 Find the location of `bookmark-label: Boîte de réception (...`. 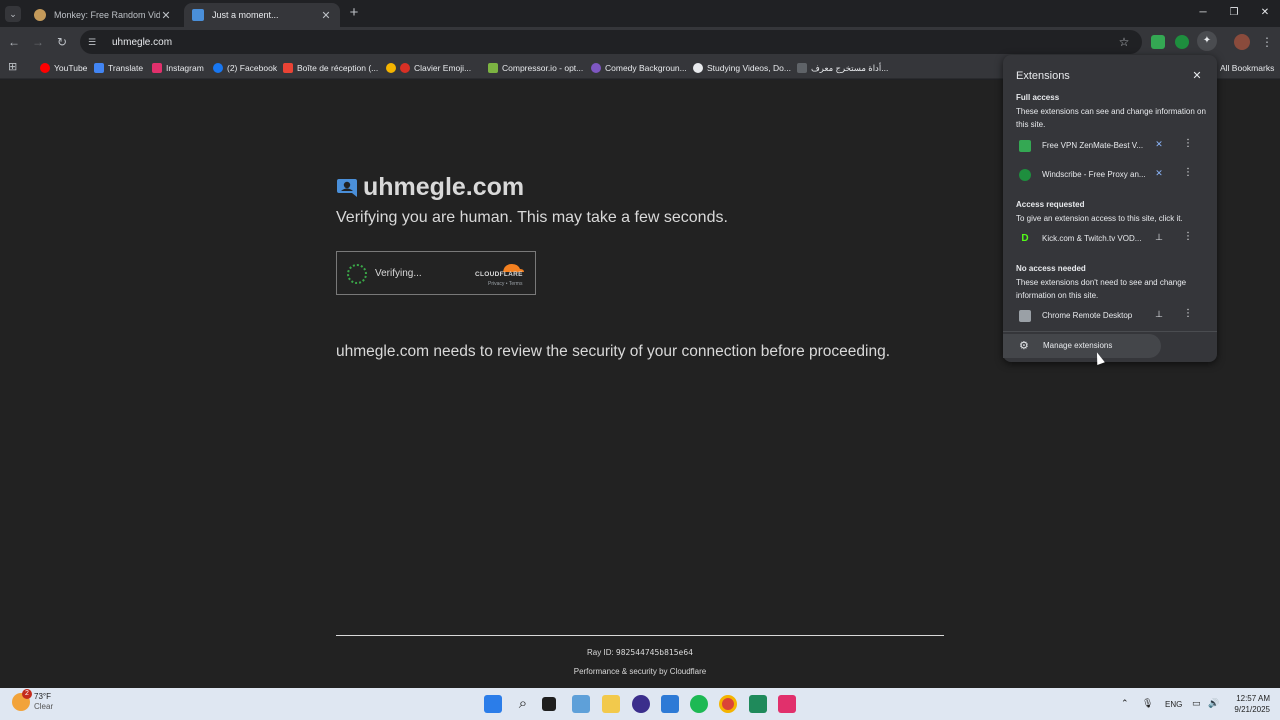

bookmark-label: Boîte de réception (... is located at coordinates (338, 68).